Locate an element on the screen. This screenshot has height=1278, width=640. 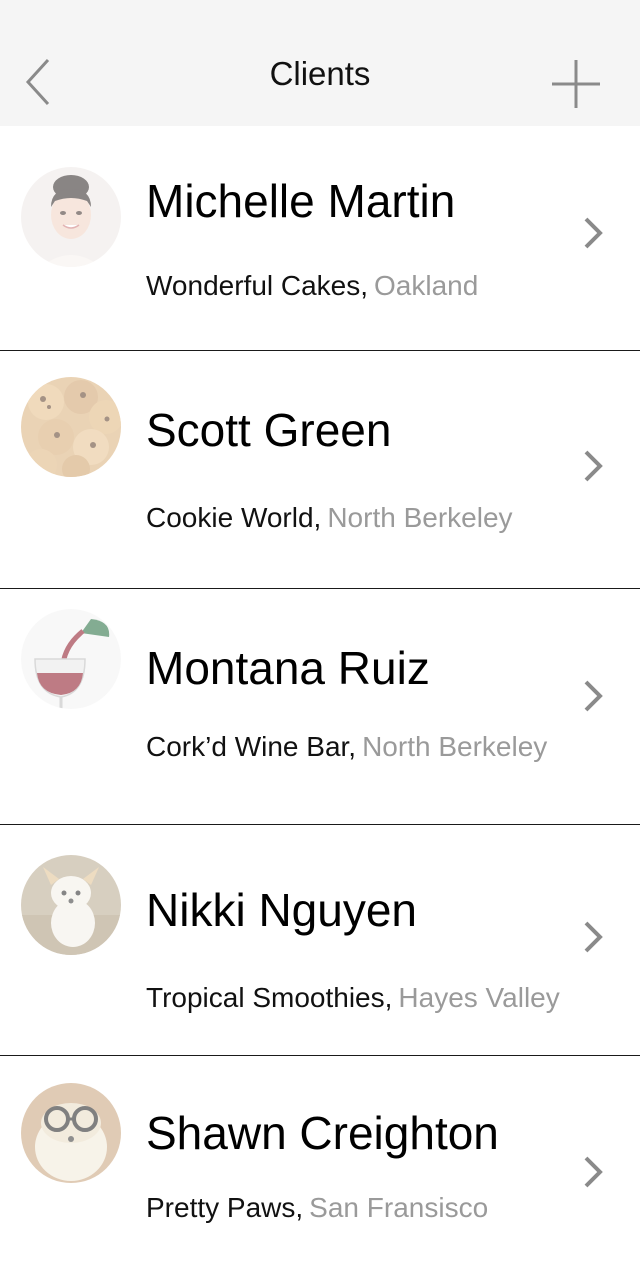
client-details: Pretty Paws, San Fransisco is located at coordinates (317, 1208).